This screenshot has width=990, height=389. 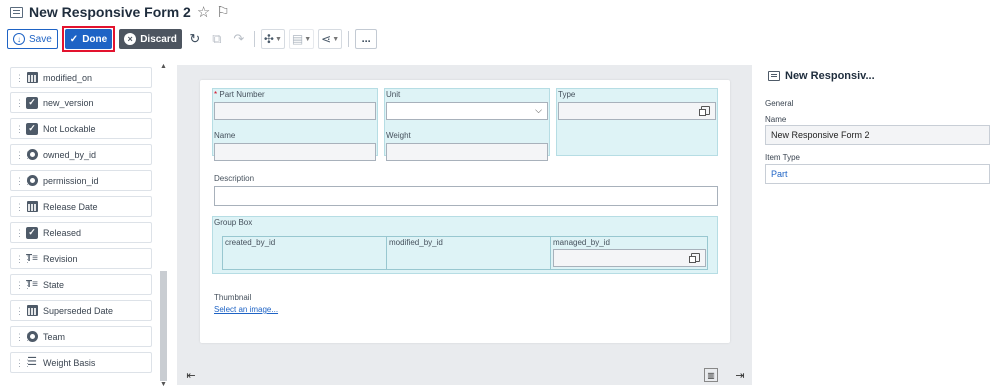 I want to click on collapse-left-icon: ⇤, so click(x=191, y=375).